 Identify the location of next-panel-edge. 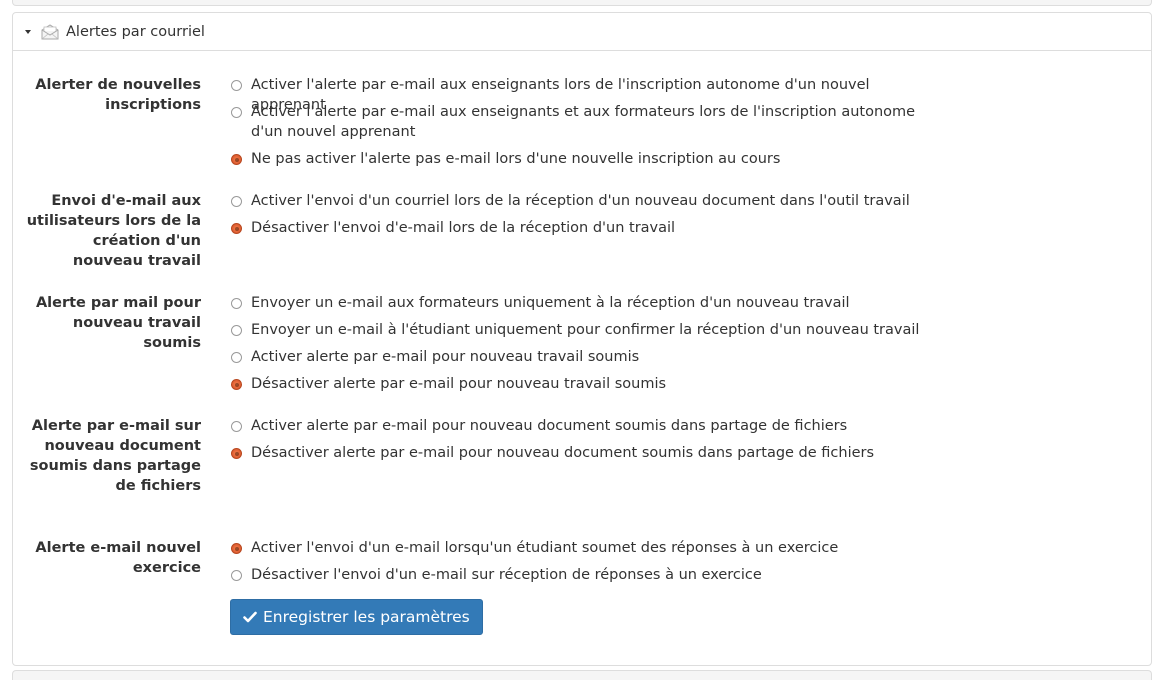
(582, 675).